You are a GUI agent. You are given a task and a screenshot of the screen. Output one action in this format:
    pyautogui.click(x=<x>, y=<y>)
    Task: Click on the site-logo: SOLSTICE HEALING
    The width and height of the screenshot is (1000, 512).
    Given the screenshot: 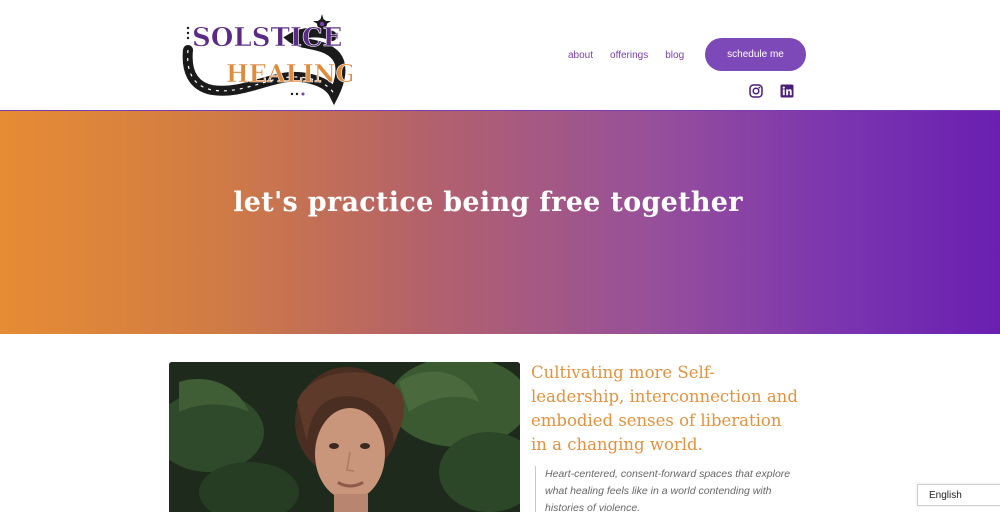 What is the action you would take?
    pyautogui.click(x=267, y=59)
    